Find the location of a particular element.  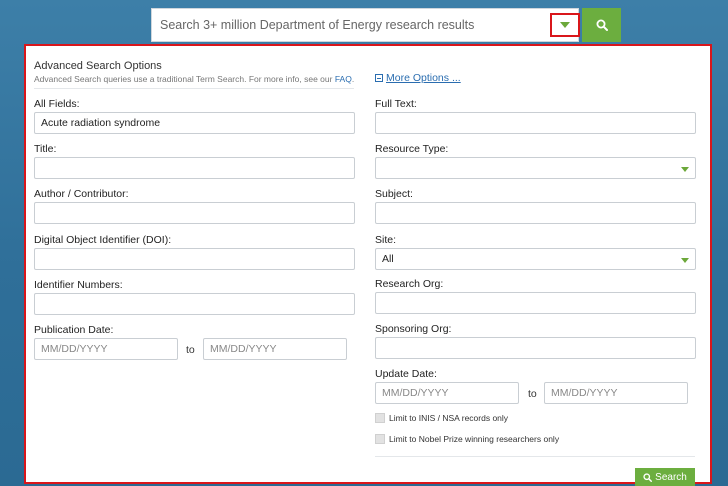

top-search-bar is located at coordinates (386, 25).